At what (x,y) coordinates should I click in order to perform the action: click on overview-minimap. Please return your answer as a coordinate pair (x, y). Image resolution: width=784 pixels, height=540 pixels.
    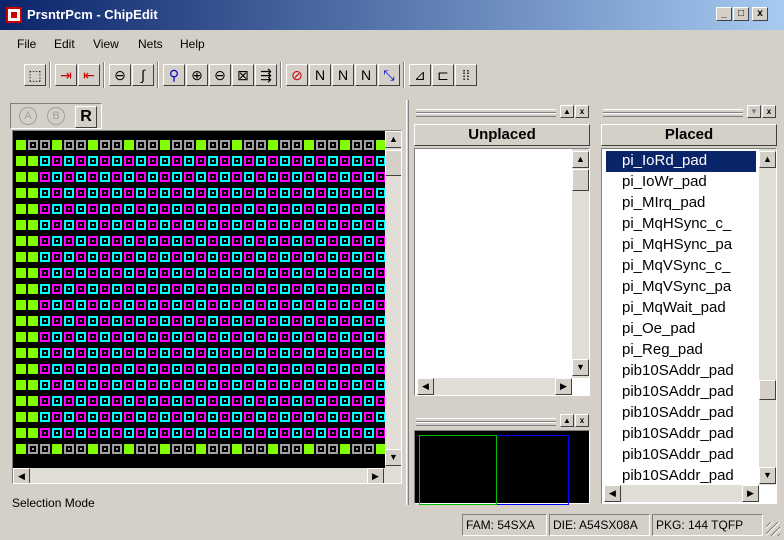
    Looking at the image, I should click on (502, 467).